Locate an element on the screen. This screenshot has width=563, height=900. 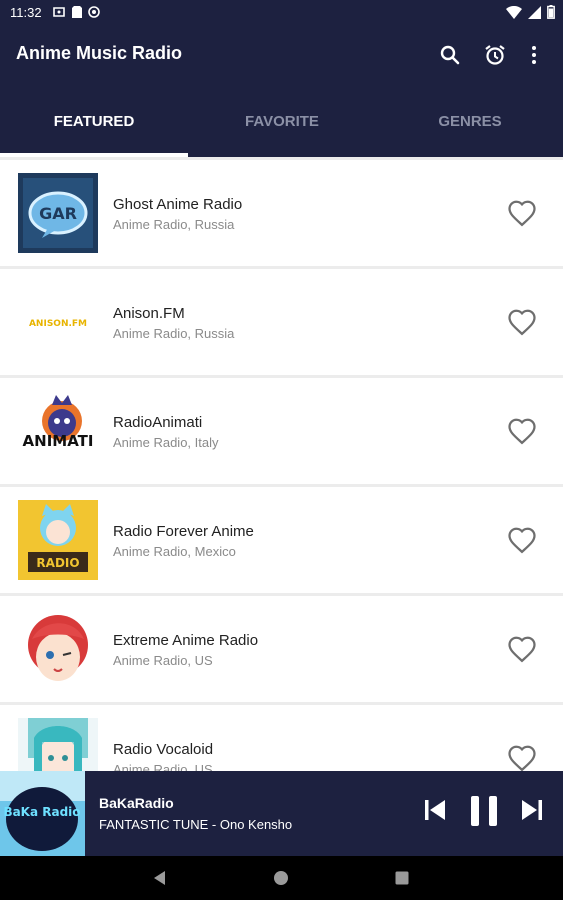
station-name: Anison.FM is located at coordinates (149, 313).